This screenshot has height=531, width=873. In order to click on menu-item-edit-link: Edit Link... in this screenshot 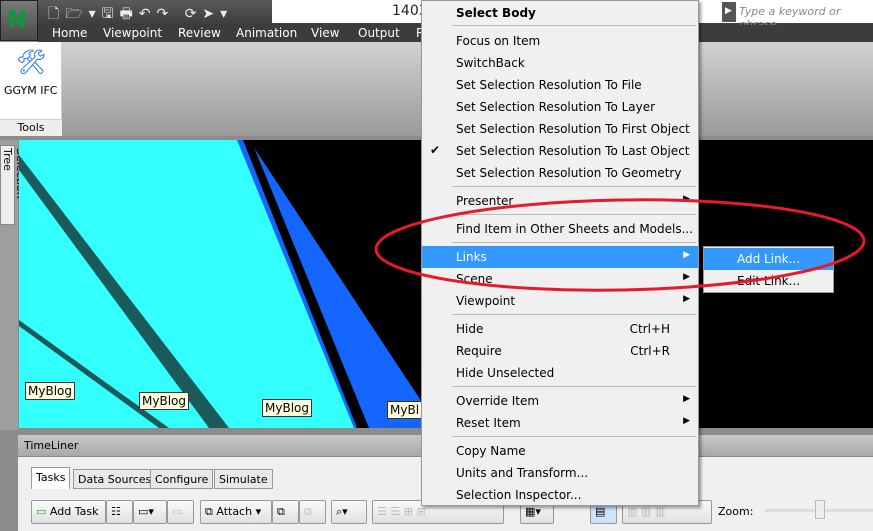, I will do `click(768, 281)`.